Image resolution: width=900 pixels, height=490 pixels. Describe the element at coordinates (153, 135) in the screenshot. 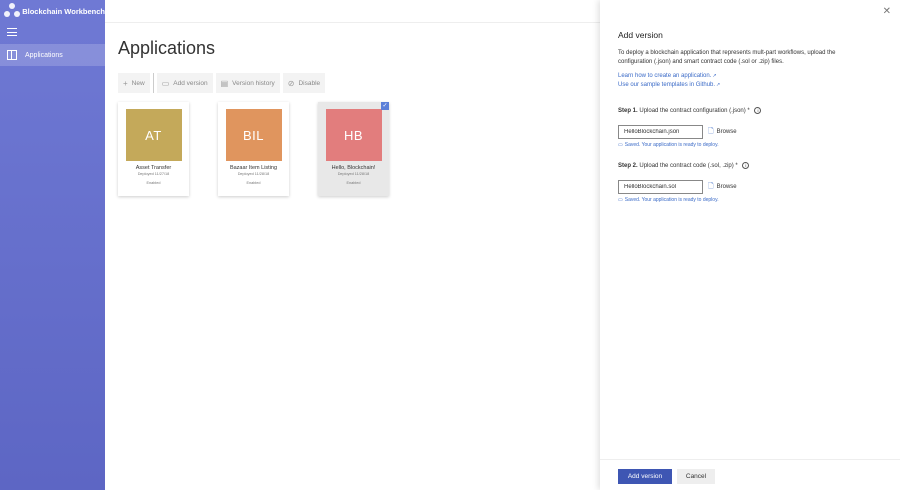

I see `app-avatar: AT` at that location.